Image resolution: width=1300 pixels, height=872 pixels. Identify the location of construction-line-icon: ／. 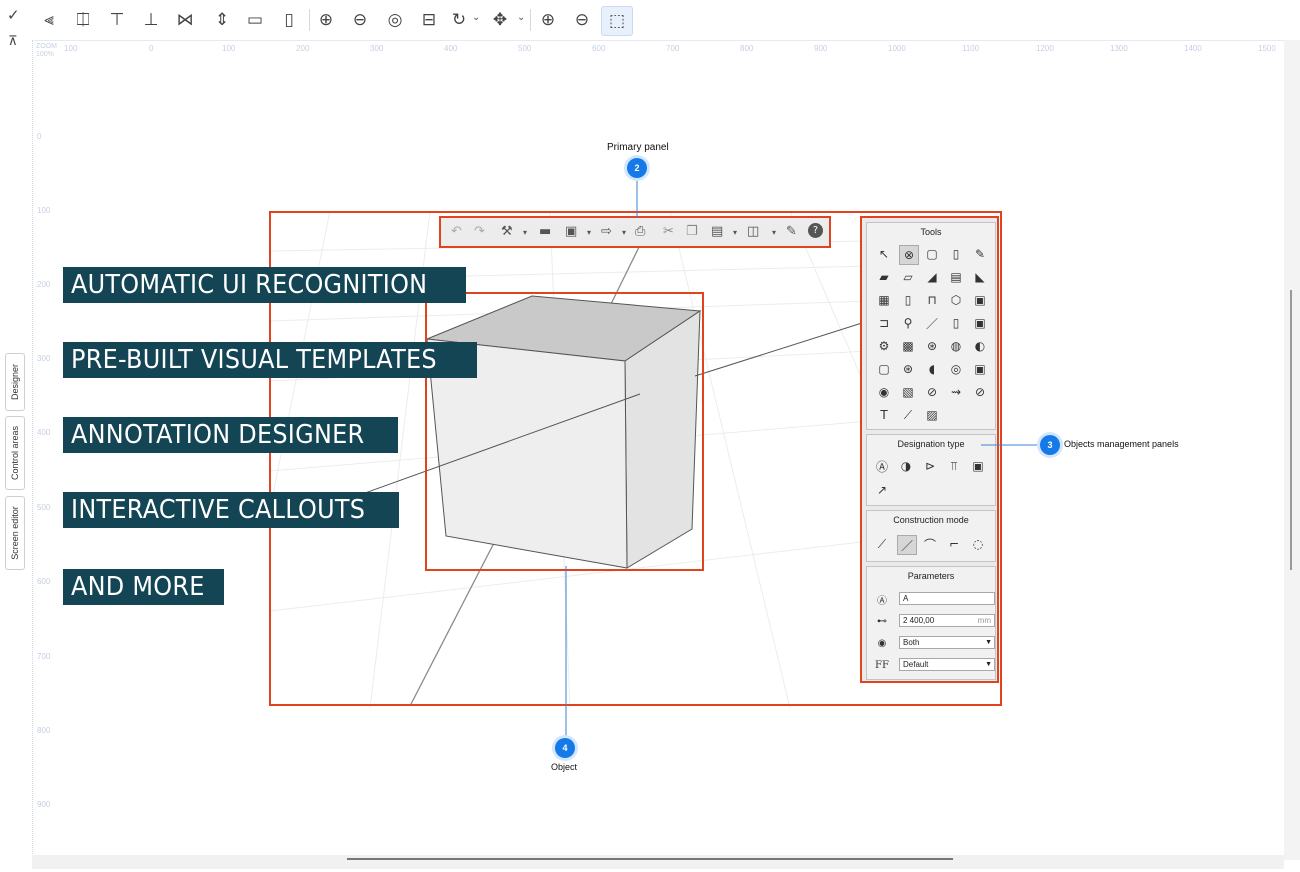
(907, 545).